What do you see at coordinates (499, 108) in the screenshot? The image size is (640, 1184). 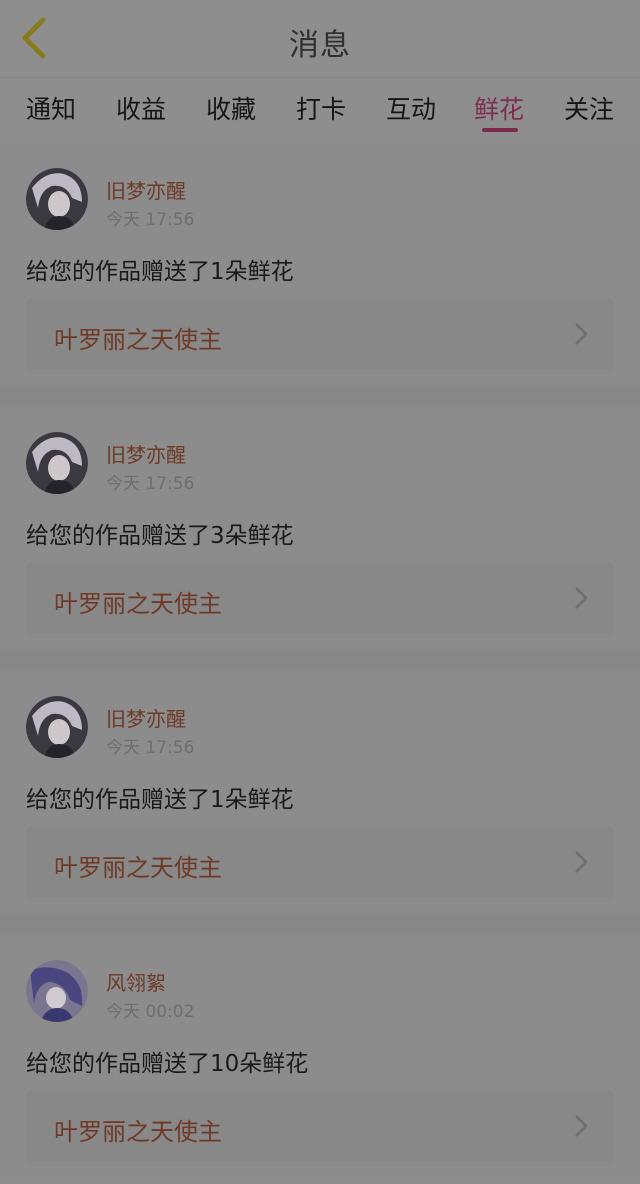 I see `tab-flowers: 鲜花` at bounding box center [499, 108].